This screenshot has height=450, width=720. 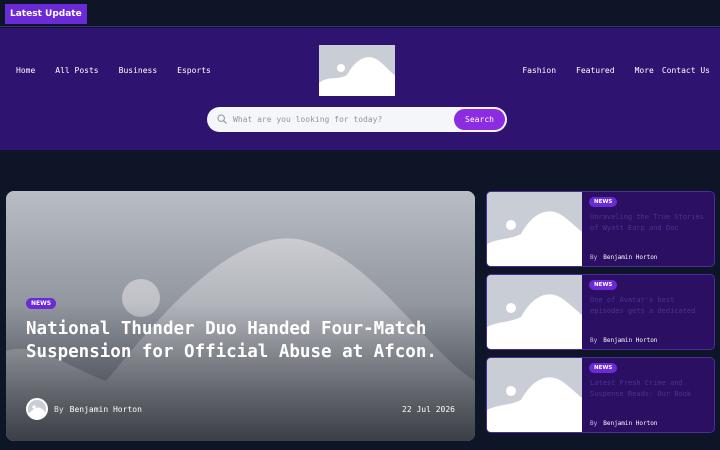 What do you see at coordinates (25, 71) in the screenshot?
I see `nav-home: Home` at bounding box center [25, 71].